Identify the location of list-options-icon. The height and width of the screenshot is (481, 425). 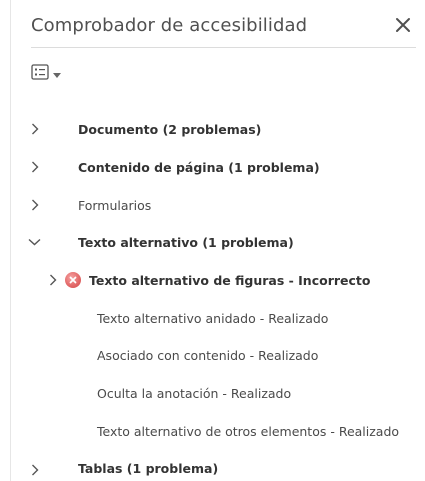
(40, 74).